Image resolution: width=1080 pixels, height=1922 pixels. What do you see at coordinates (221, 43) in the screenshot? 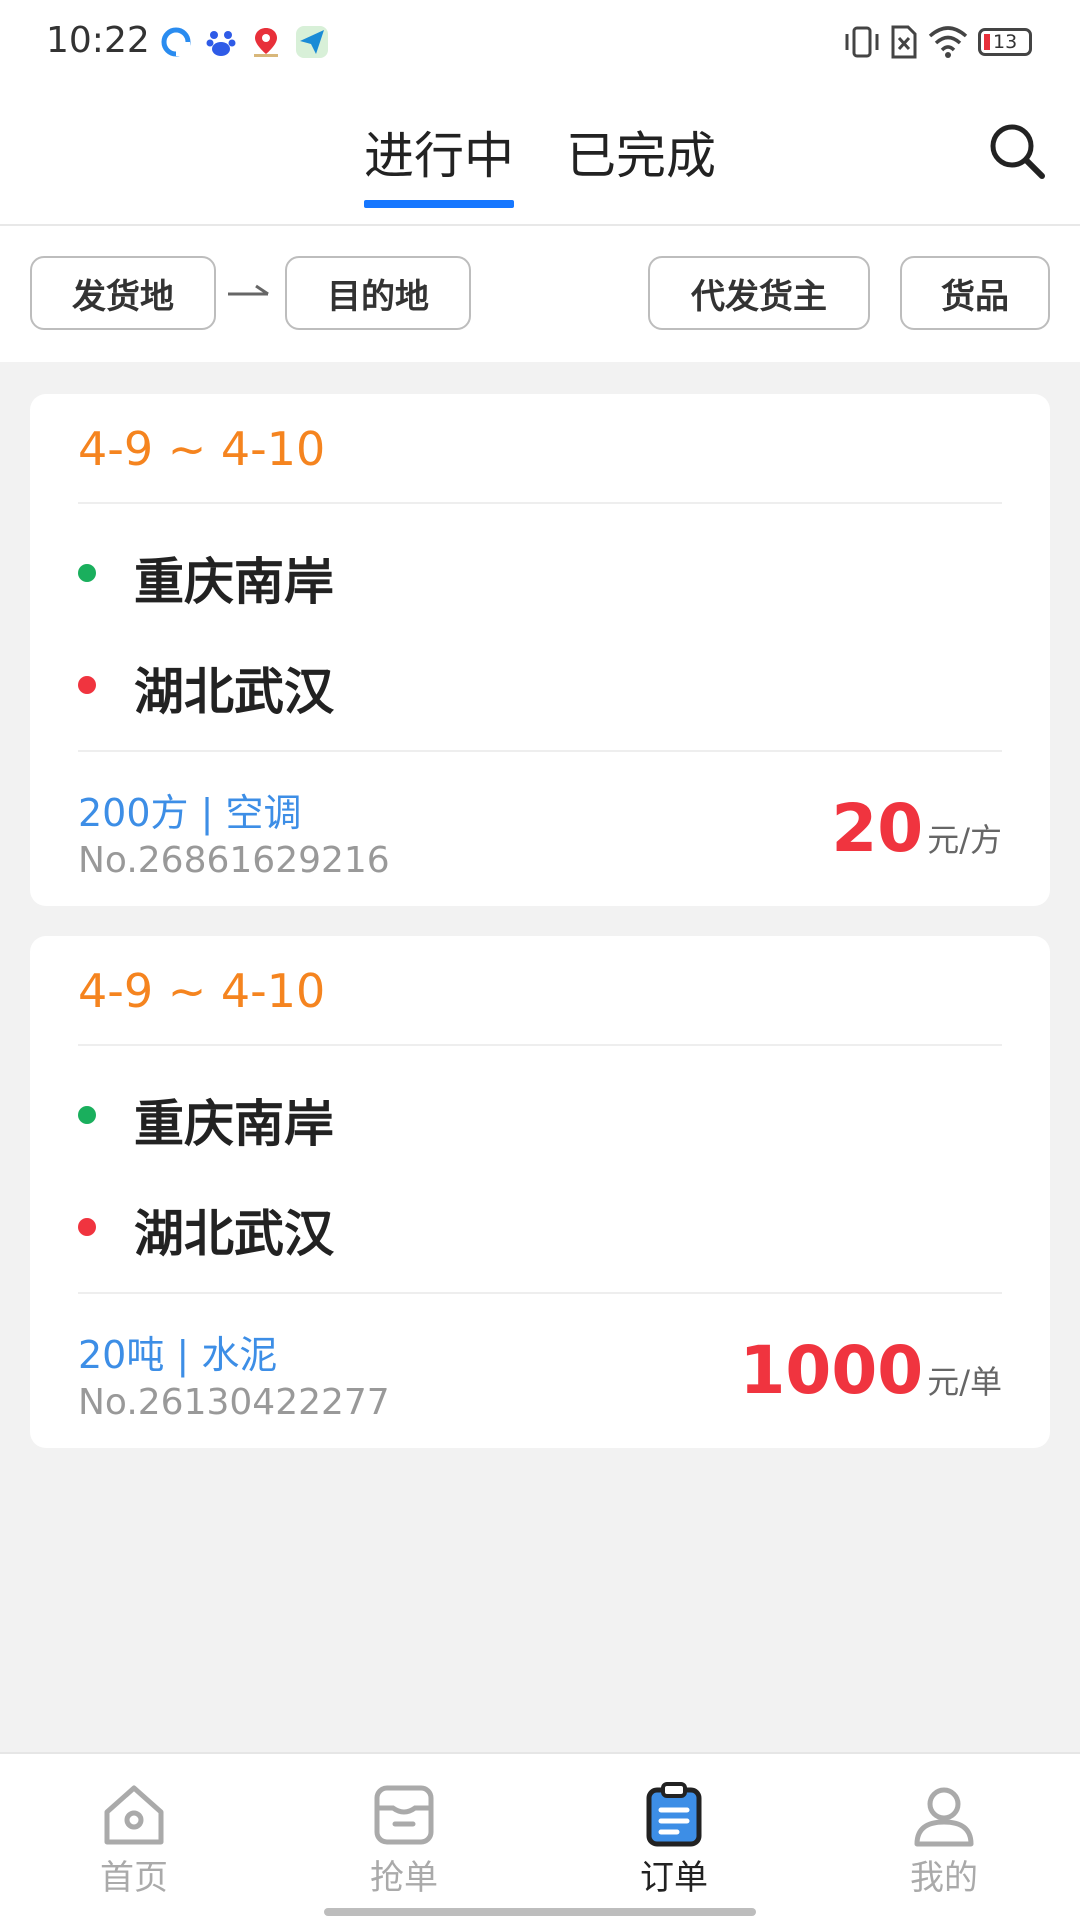
I see `baidu-icon` at bounding box center [221, 43].